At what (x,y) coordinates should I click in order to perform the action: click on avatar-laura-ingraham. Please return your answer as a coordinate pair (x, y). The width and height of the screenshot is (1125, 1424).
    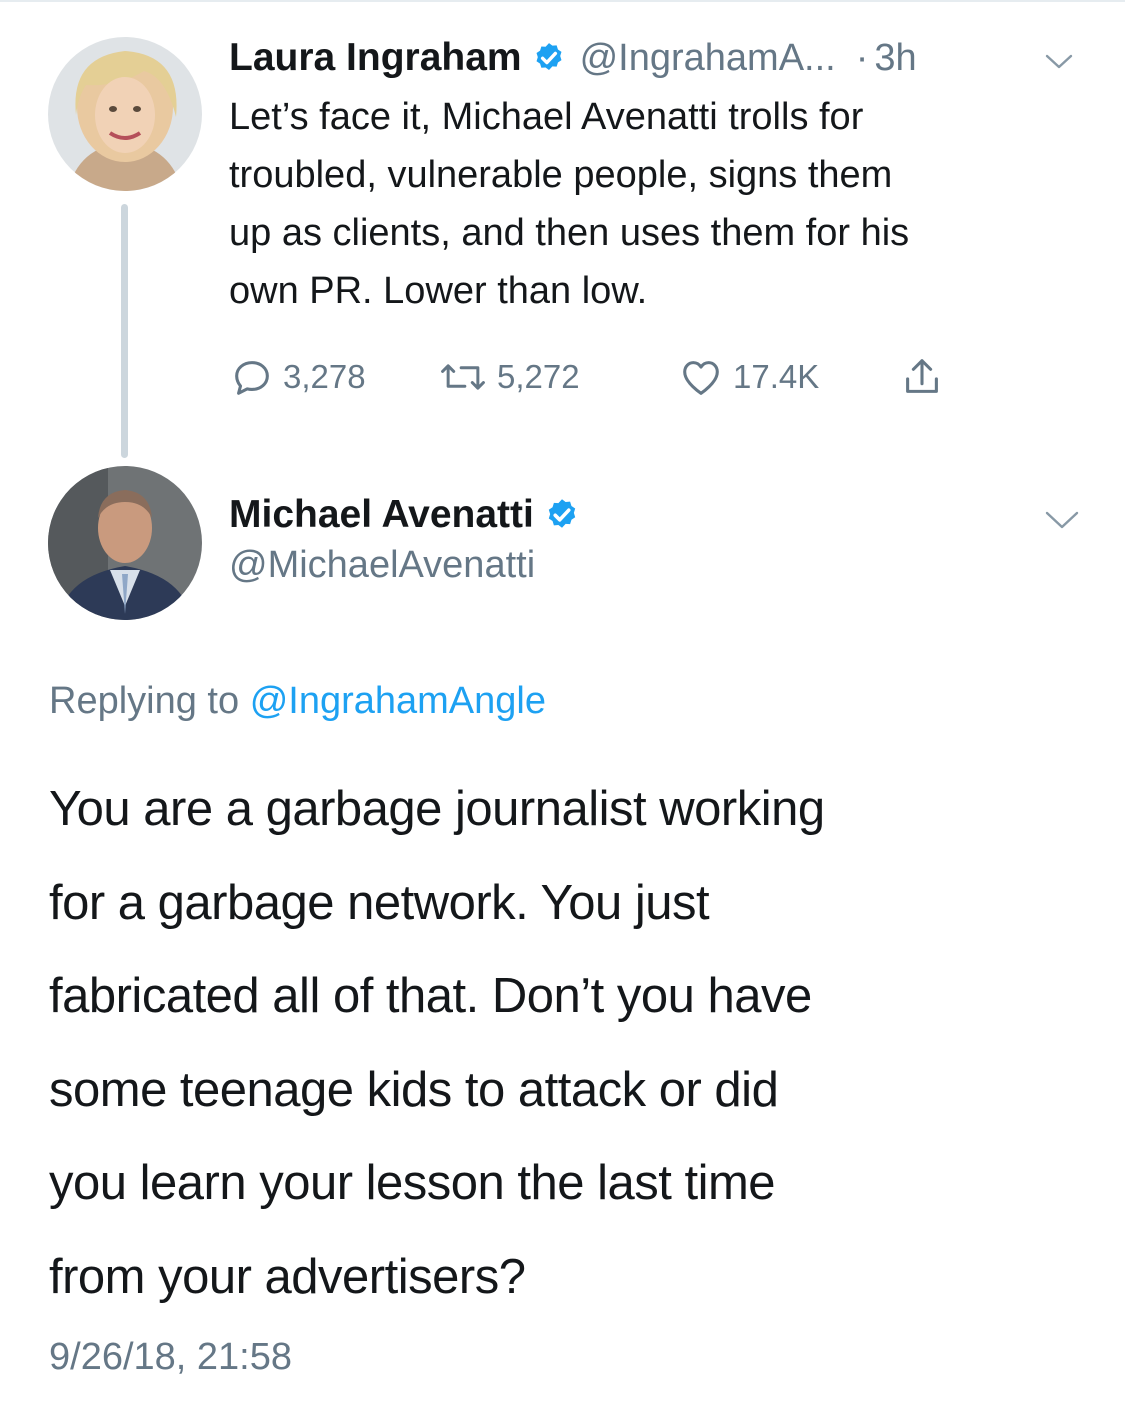
    Looking at the image, I should click on (125, 114).